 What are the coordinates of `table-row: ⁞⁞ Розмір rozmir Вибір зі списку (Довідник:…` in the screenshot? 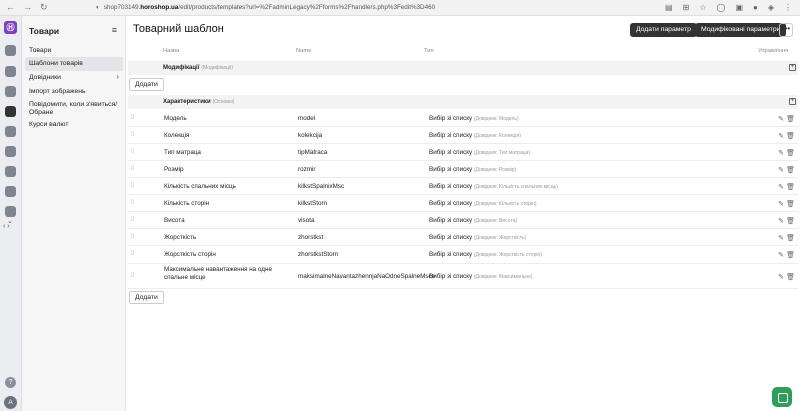 It's located at (463, 169).